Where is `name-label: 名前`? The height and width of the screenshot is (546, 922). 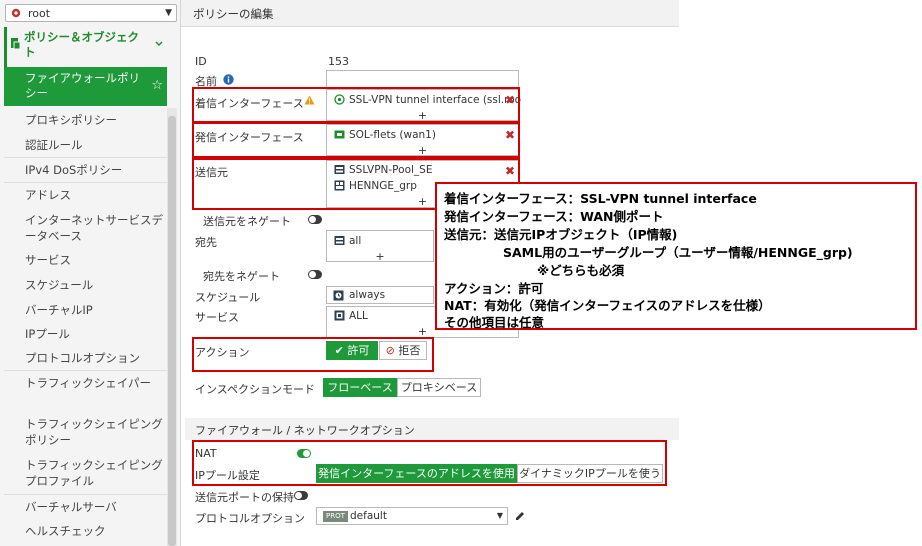 name-label: 名前 is located at coordinates (206, 81).